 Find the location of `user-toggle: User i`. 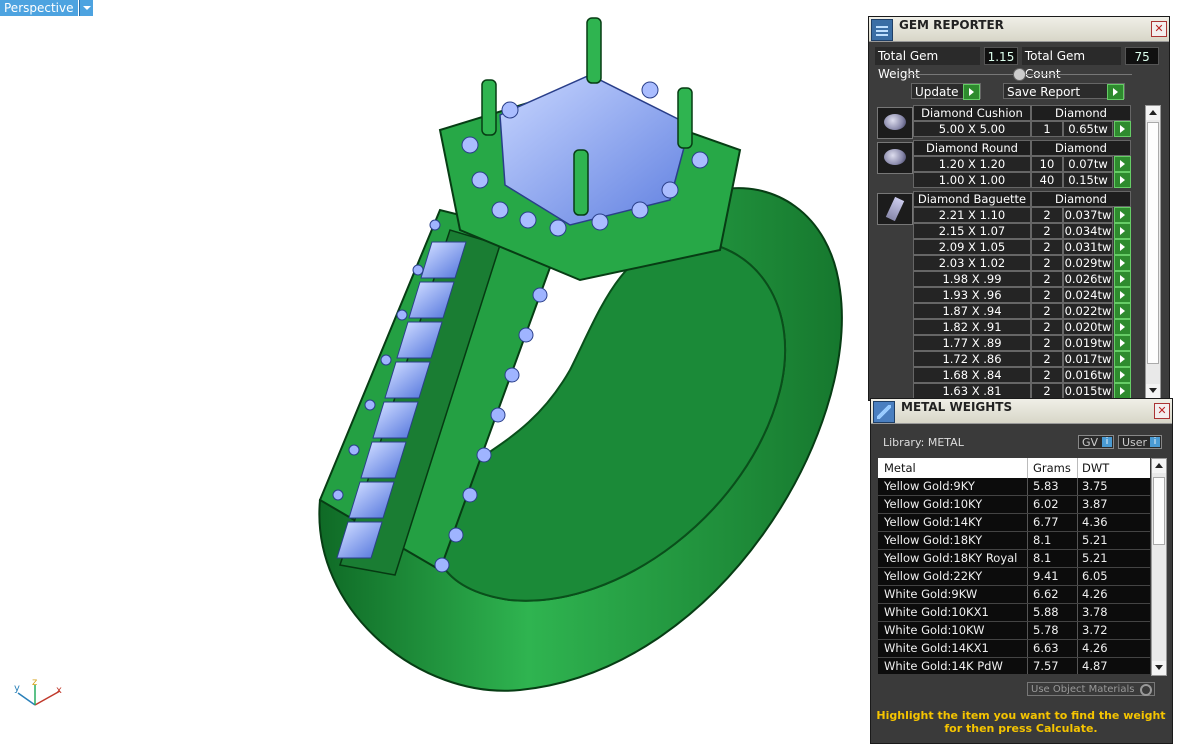

user-toggle: User i is located at coordinates (1140, 442).